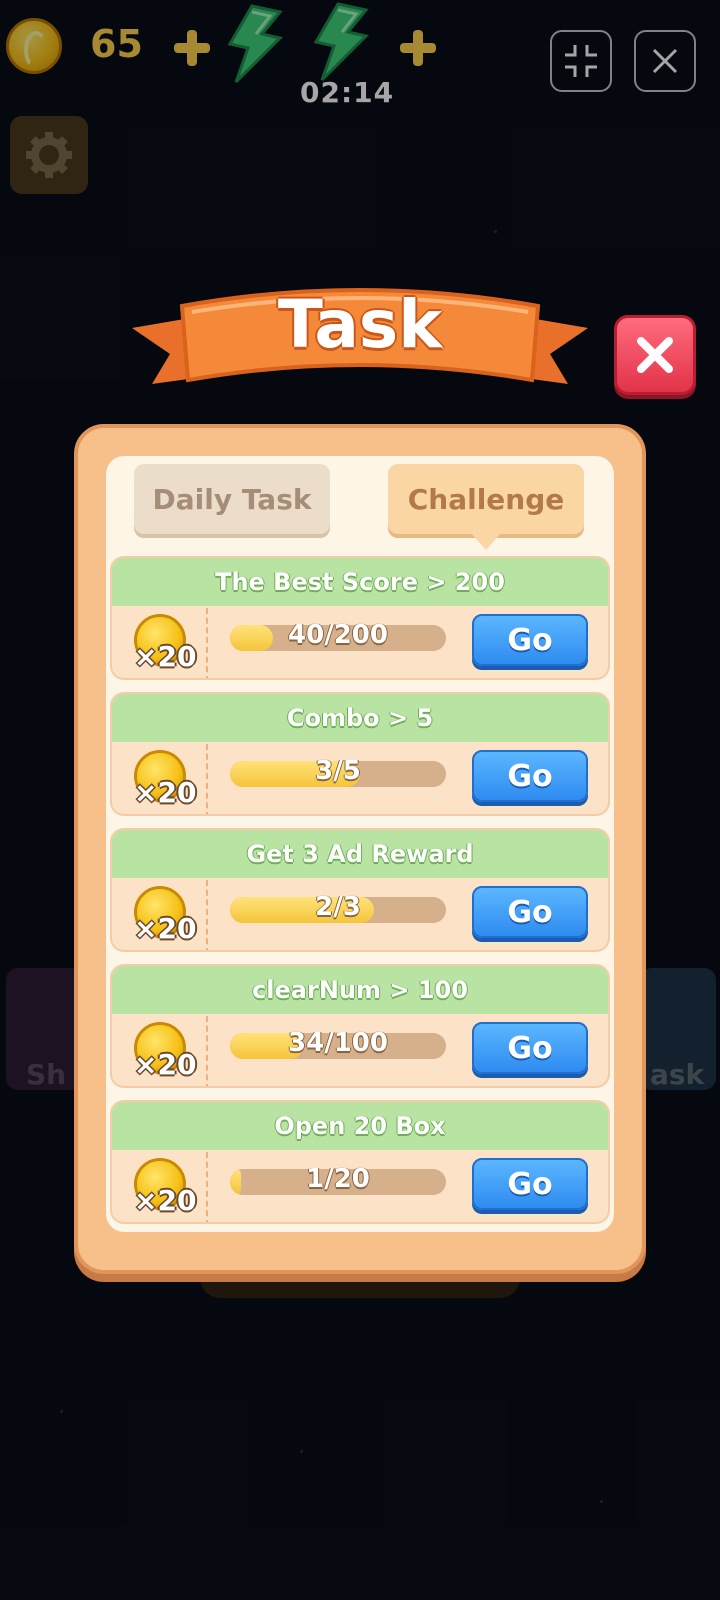  What do you see at coordinates (338, 635) in the screenshot?
I see `progress-text: 40/200` at bounding box center [338, 635].